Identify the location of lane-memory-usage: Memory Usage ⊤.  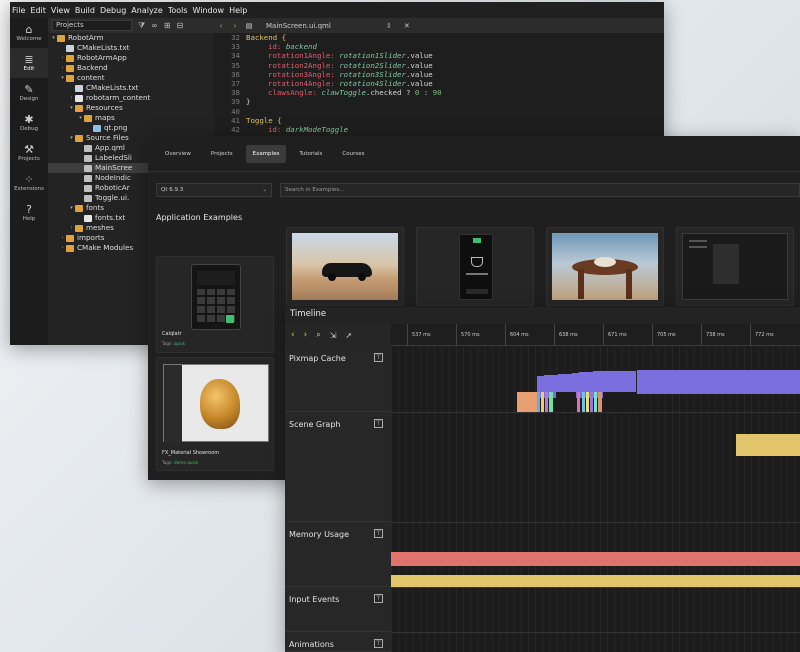
(338, 554).